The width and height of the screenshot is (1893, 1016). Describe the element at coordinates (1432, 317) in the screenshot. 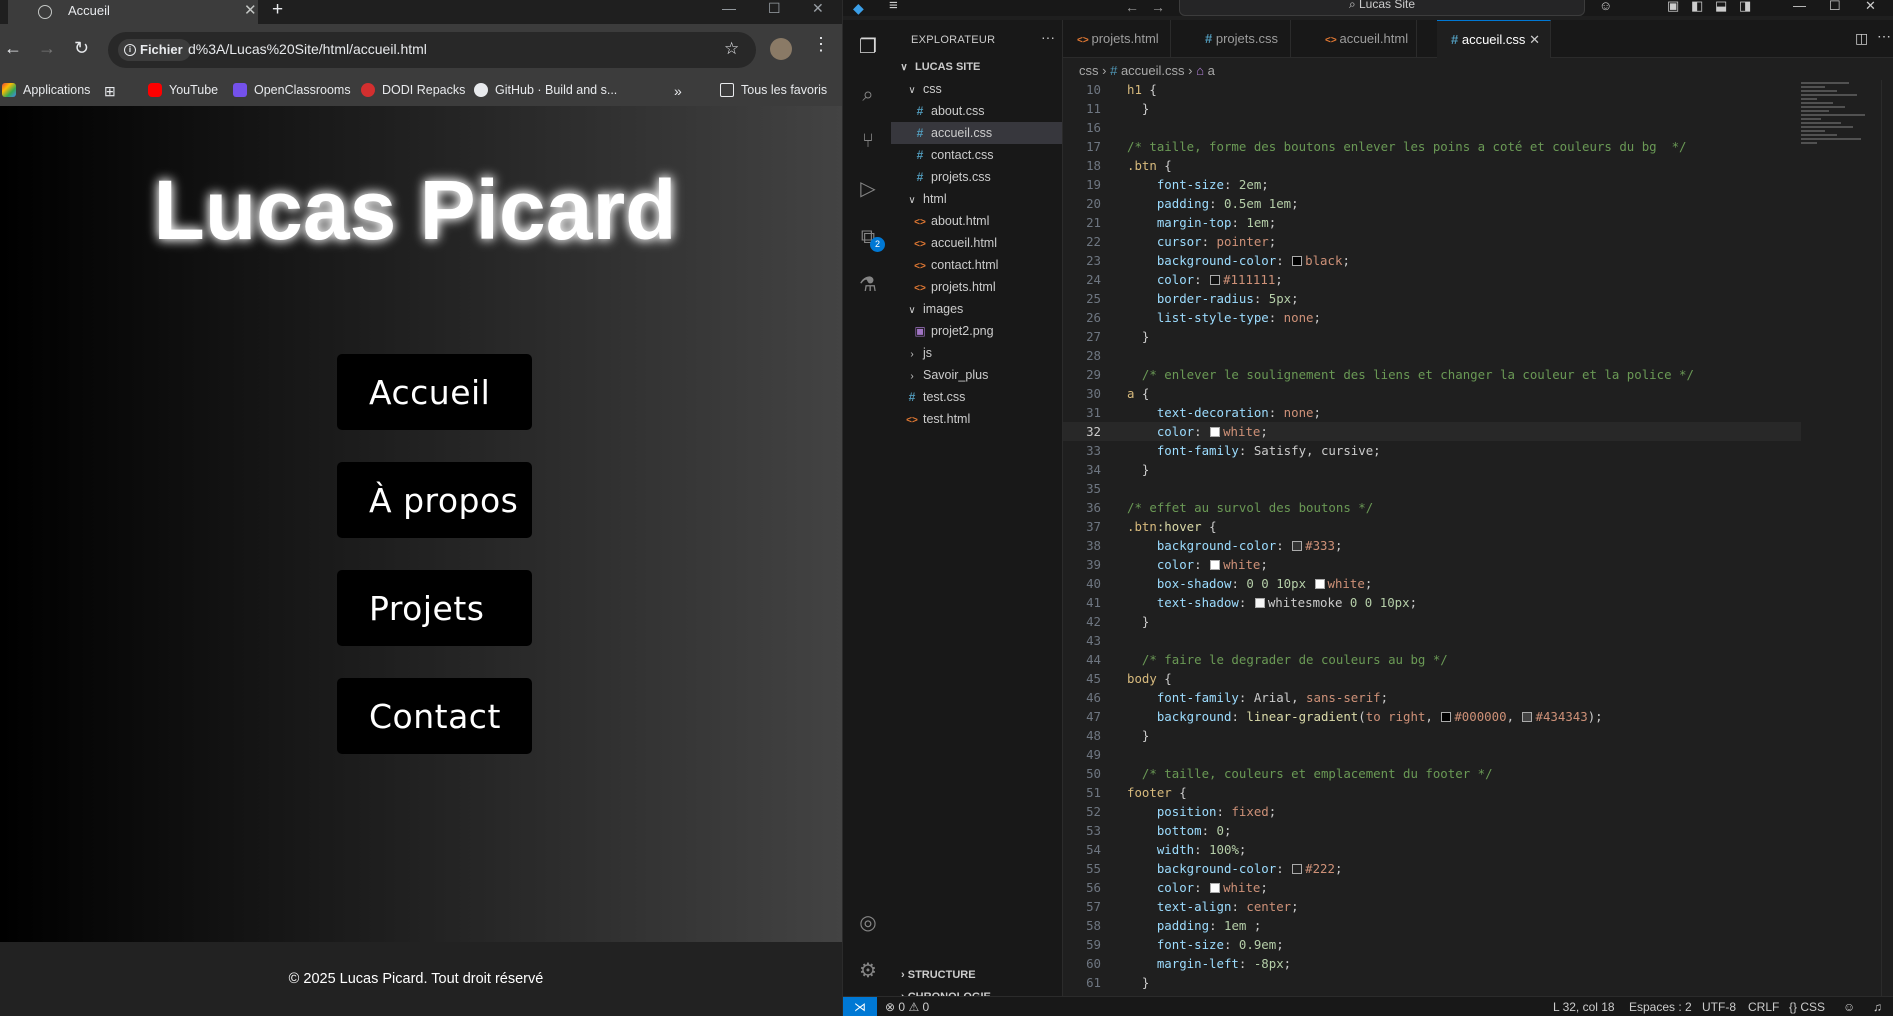

I see `code-line: 26 list-style-type: none;` at that location.